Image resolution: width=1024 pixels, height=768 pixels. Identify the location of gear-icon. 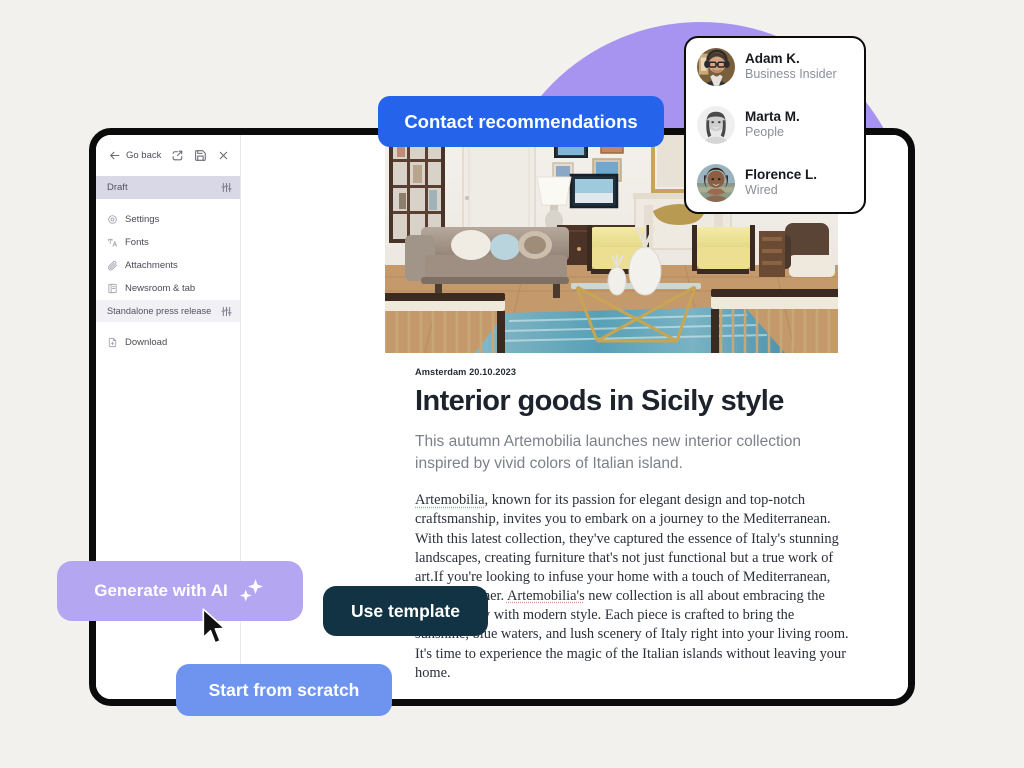
(112, 219).